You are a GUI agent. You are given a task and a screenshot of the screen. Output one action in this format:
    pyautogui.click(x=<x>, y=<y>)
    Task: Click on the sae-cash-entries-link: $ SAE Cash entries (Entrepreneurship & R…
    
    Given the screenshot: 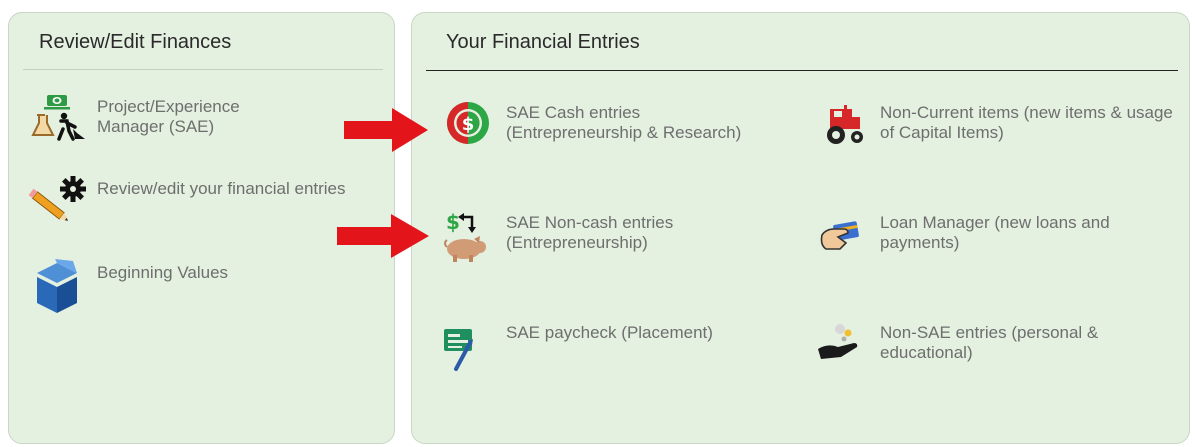 What is the action you would take?
    pyautogui.click(x=591, y=123)
    